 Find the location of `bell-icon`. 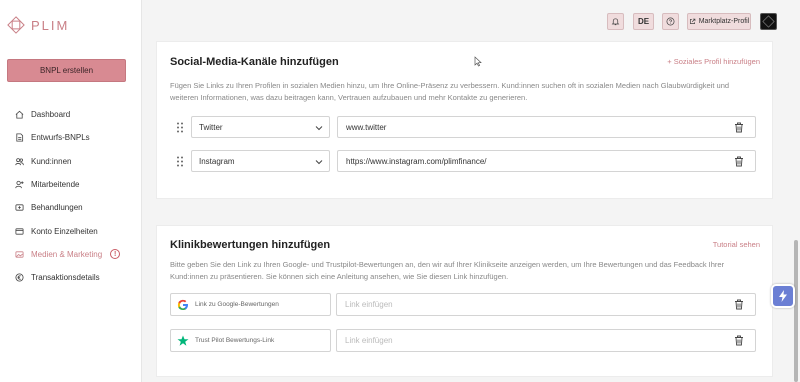

bell-icon is located at coordinates (615, 22).